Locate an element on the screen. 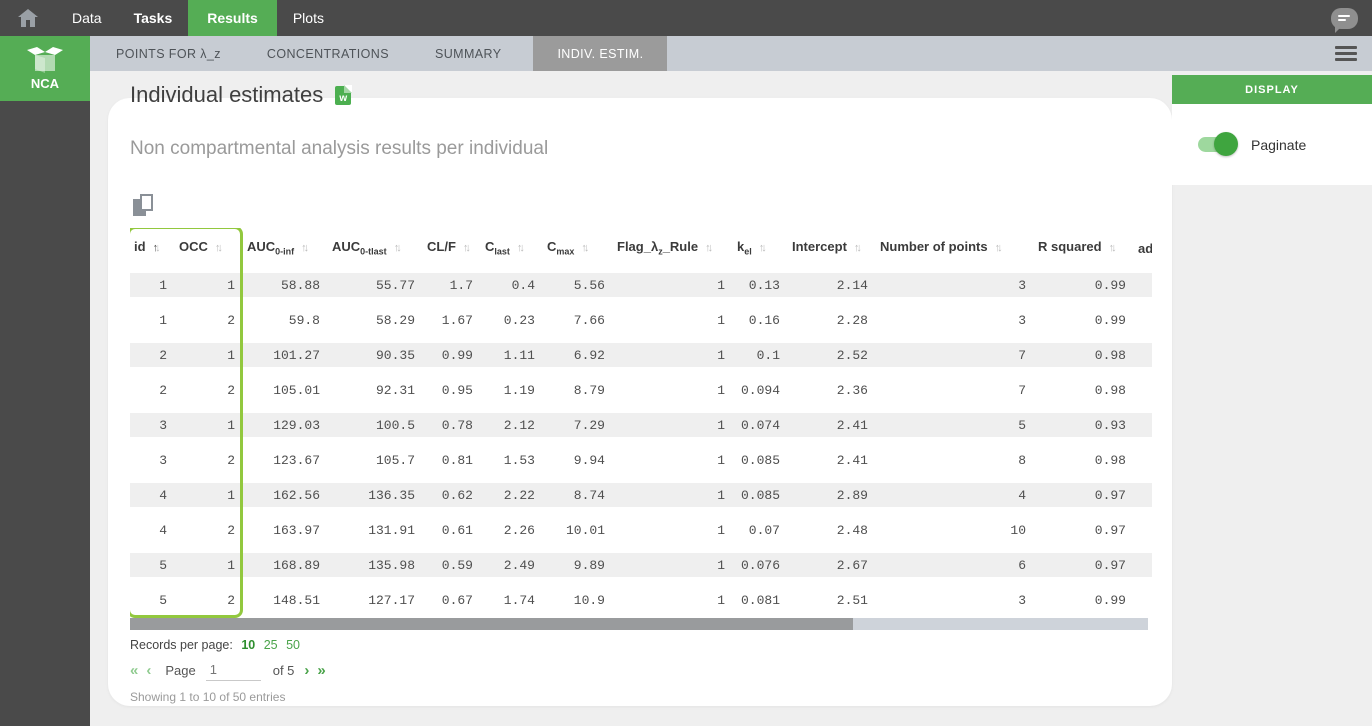  display-panel: DISPLAY Paginate is located at coordinates (1272, 130).